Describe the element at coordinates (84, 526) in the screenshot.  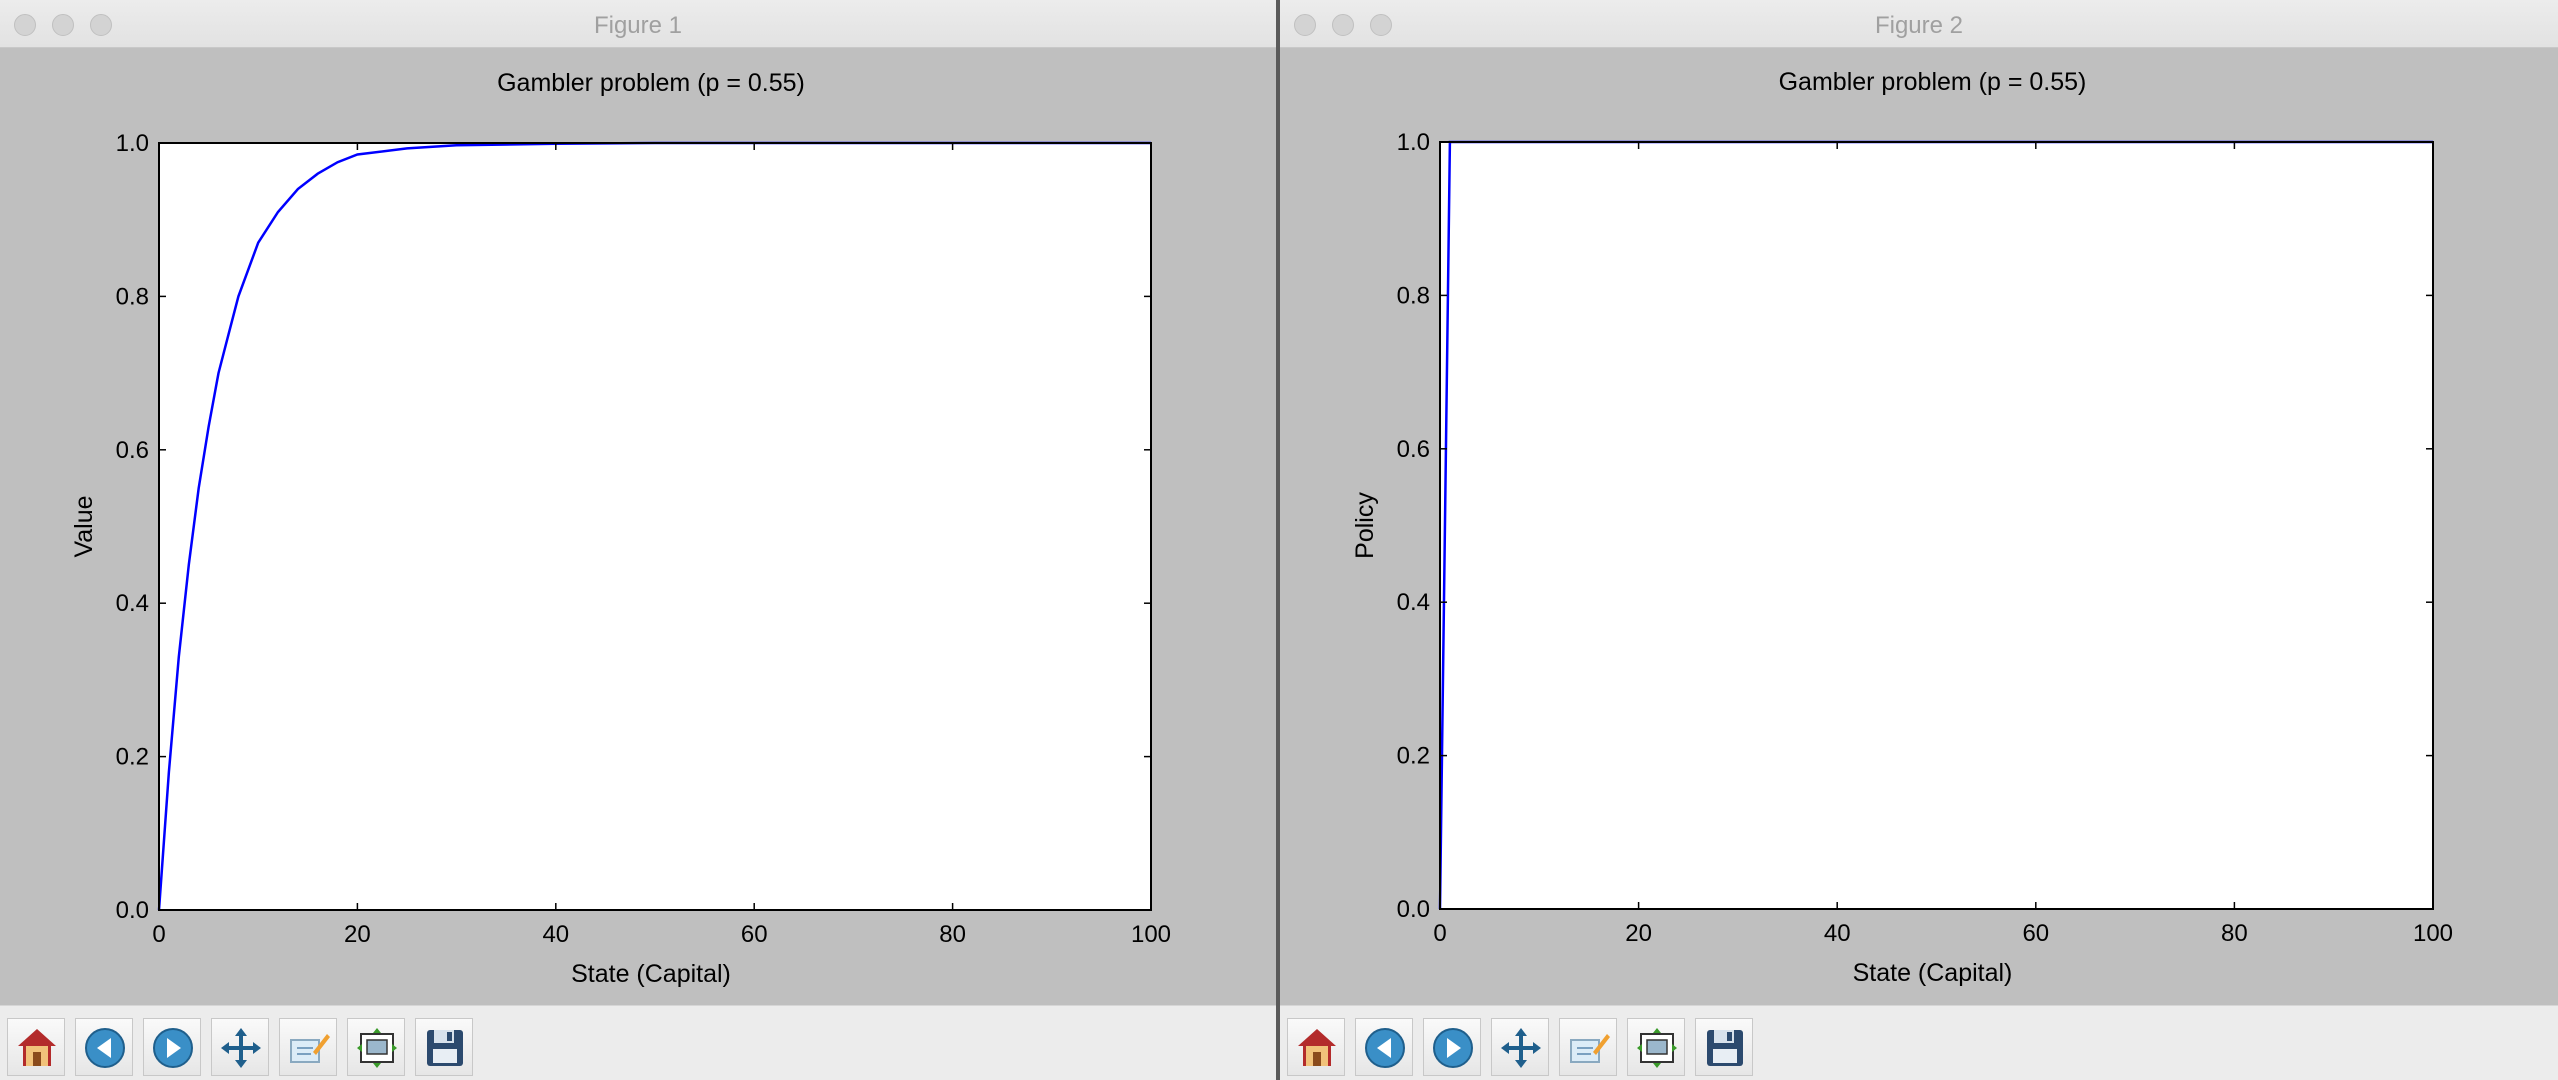
I see `y-axis-label: Value` at that location.